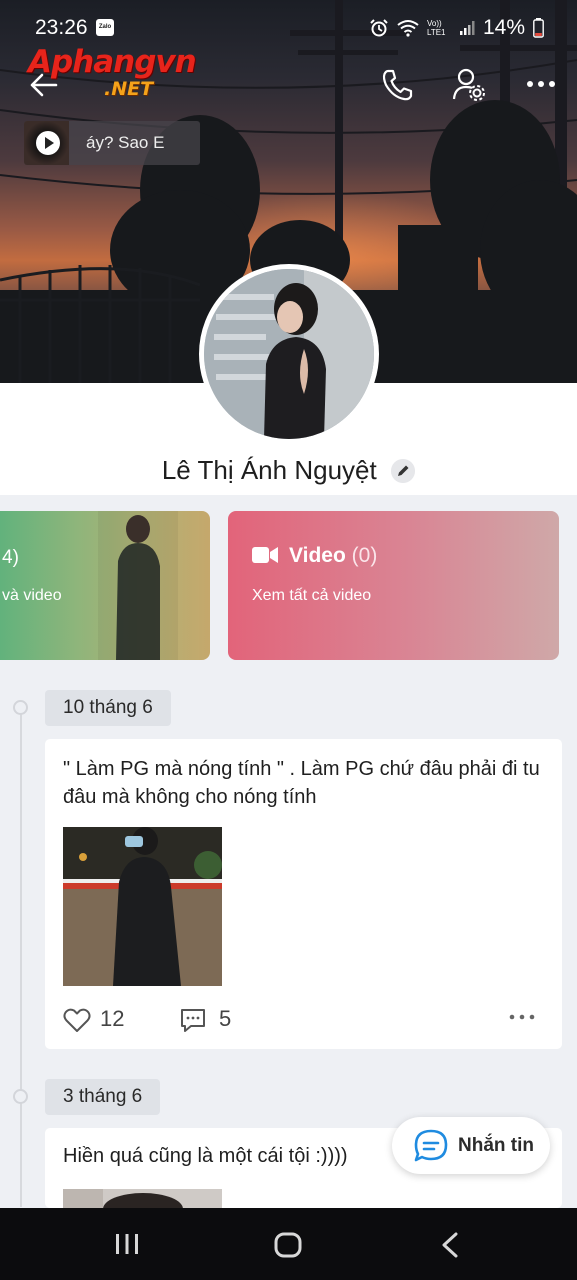 The image size is (577, 1280). What do you see at coordinates (127, 1244) in the screenshot?
I see `recent-apps-icon` at bounding box center [127, 1244].